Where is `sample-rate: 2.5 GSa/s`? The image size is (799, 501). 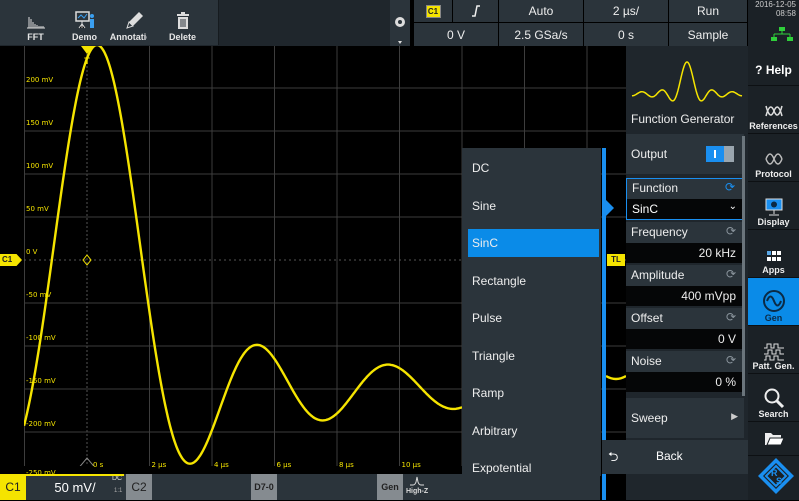
sample-rate: 2.5 GSa/s is located at coordinates (541, 34).